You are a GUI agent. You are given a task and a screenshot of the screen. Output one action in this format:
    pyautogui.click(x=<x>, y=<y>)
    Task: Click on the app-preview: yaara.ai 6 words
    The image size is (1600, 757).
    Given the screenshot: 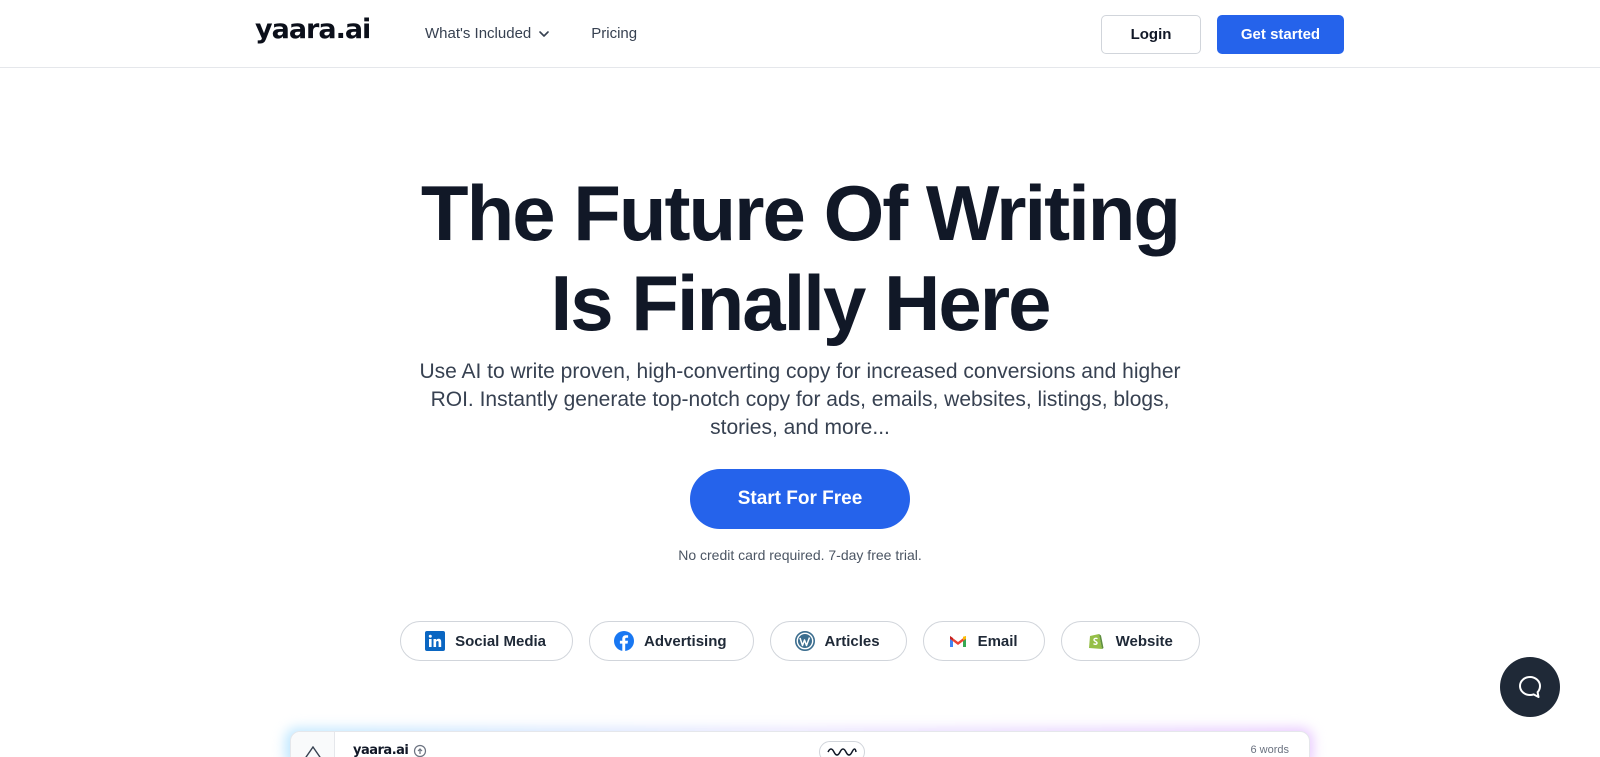 What is the action you would take?
    pyautogui.click(x=800, y=744)
    